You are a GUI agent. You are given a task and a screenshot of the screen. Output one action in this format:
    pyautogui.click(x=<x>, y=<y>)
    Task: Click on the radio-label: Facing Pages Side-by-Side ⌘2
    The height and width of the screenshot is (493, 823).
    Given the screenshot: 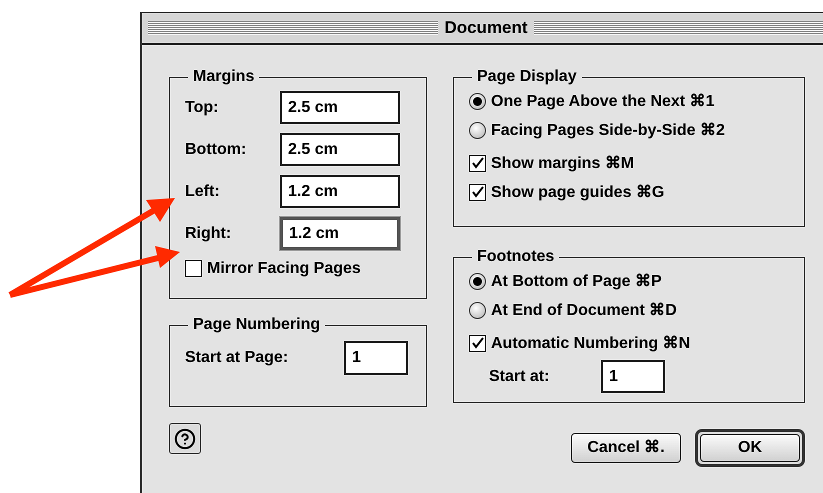 What is the action you would take?
    pyautogui.click(x=608, y=130)
    